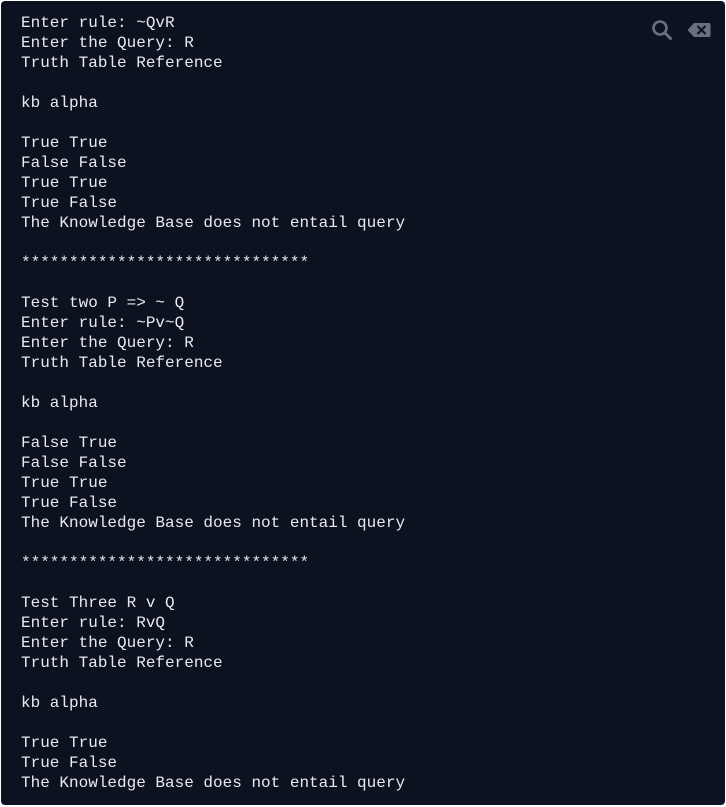  I want to click on console-toolbar, so click(681, 30).